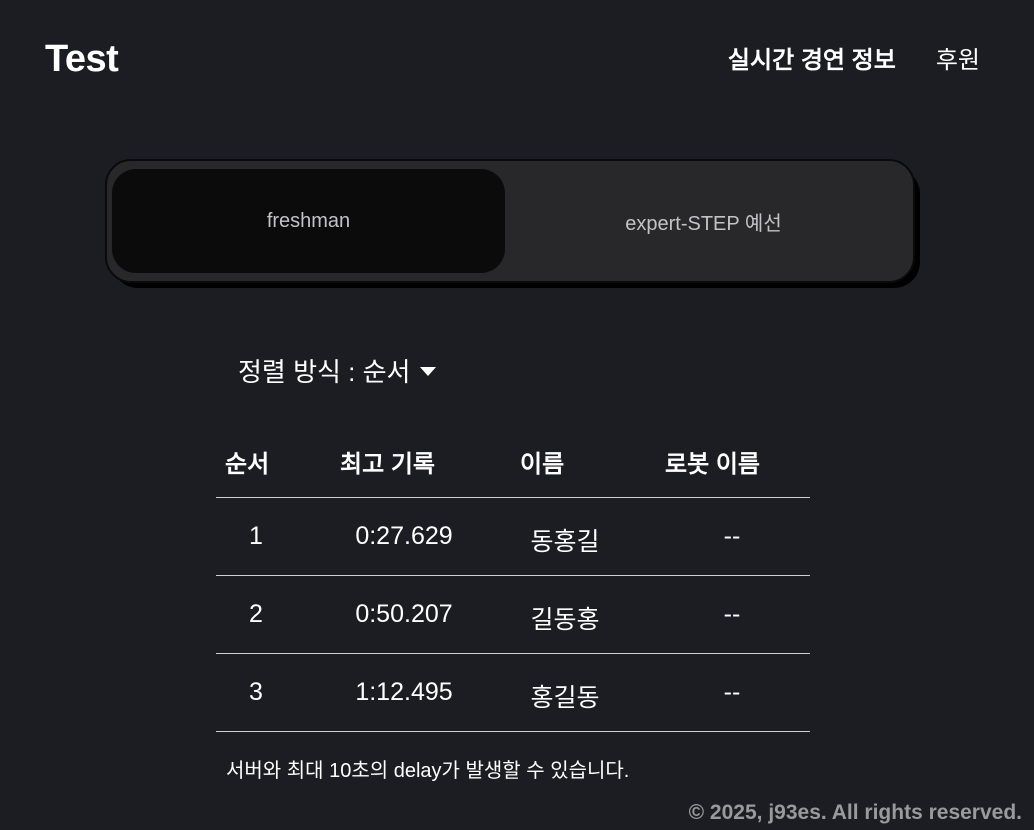 Image resolution: width=1034 pixels, height=830 pixels. What do you see at coordinates (855, 812) in the screenshot?
I see `copyright-footer: © 2025, j93es. All rights reserved.` at bounding box center [855, 812].